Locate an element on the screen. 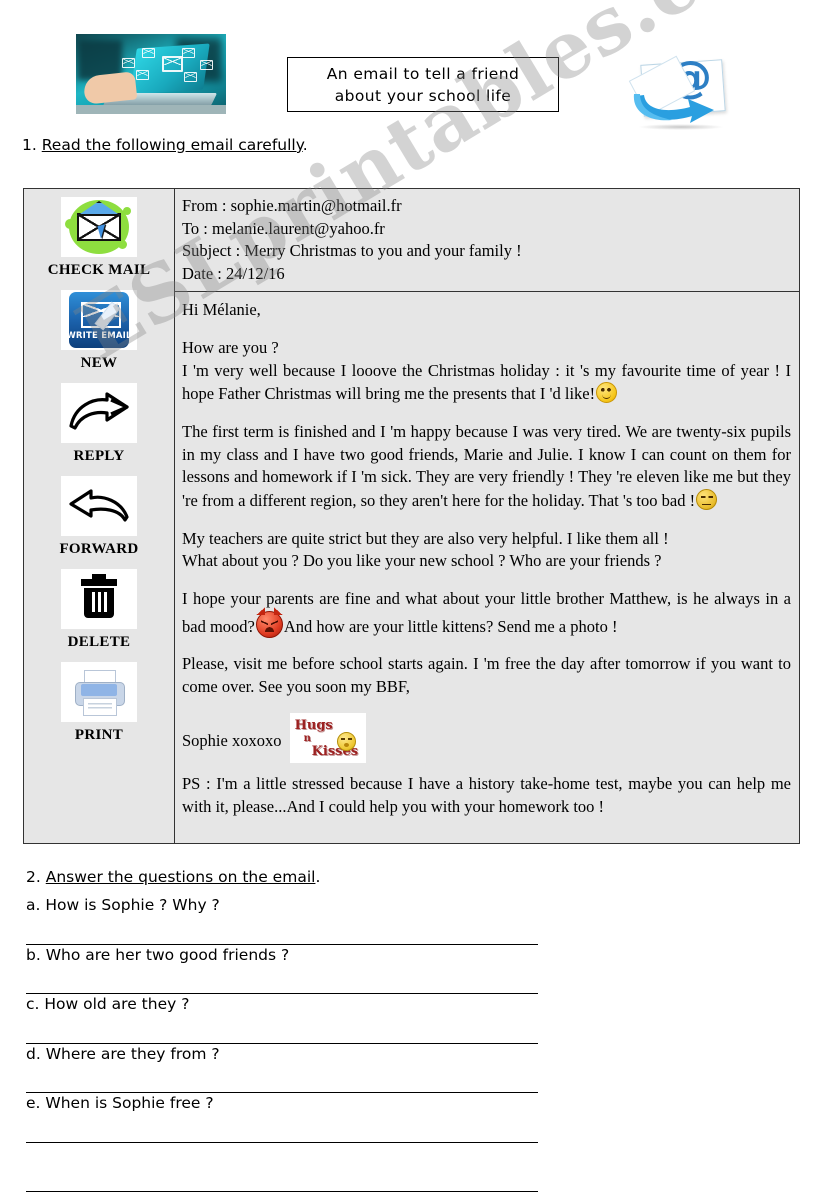 Image resolution: width=826 pixels, height=1192 pixels. date-value: 24/12/16 is located at coordinates (255, 273).